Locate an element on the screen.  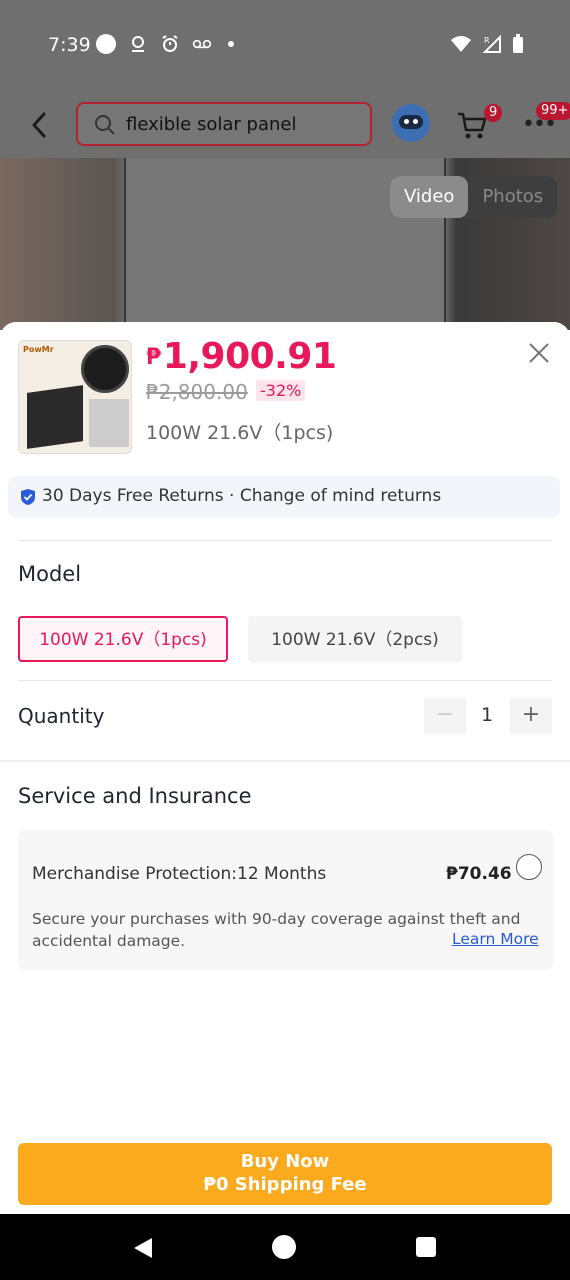
buy-now-button: Buy Now ₱0 Shipping Fee is located at coordinates (285, 1174).